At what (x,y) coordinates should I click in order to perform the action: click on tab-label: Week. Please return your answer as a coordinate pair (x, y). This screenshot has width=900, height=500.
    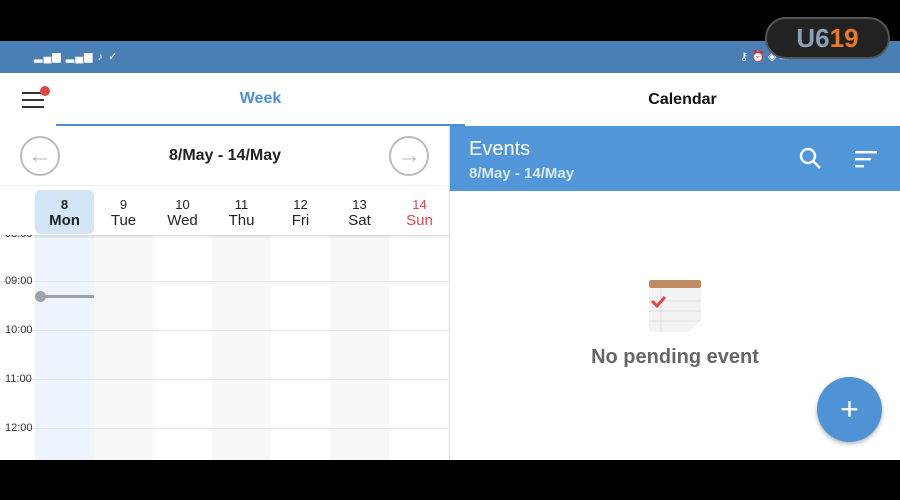
    Looking at the image, I should click on (260, 98).